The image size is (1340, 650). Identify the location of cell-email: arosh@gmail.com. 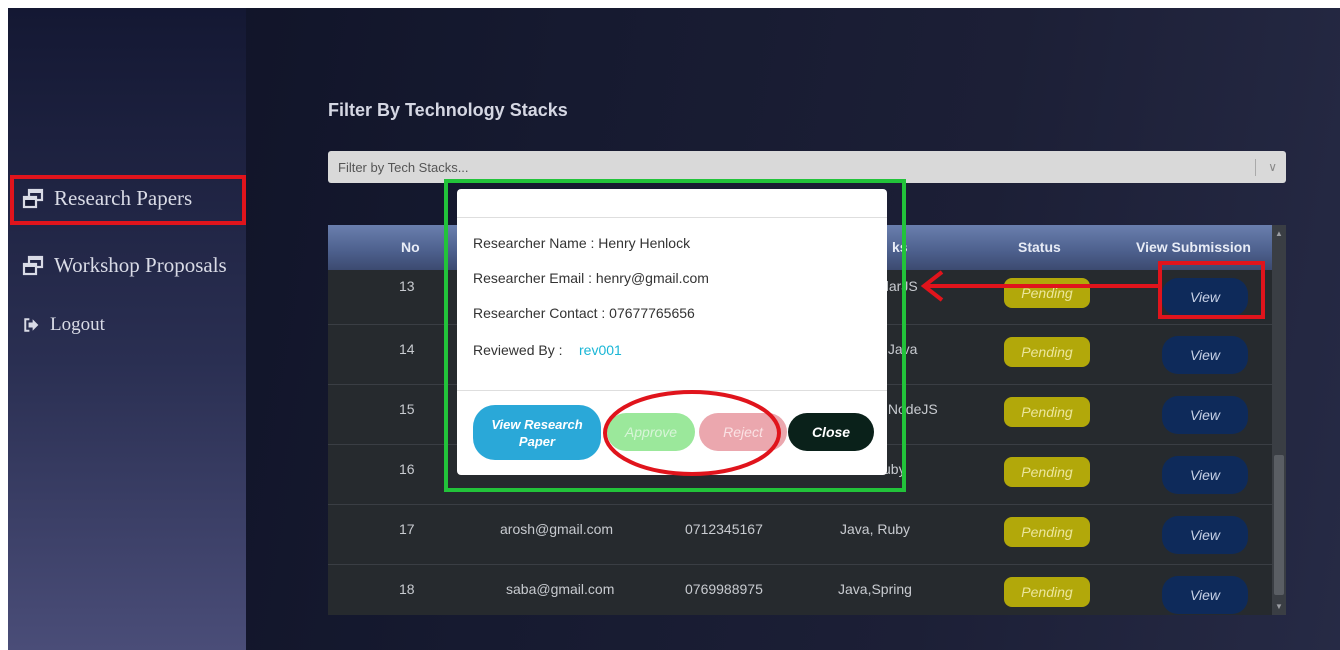
(557, 529).